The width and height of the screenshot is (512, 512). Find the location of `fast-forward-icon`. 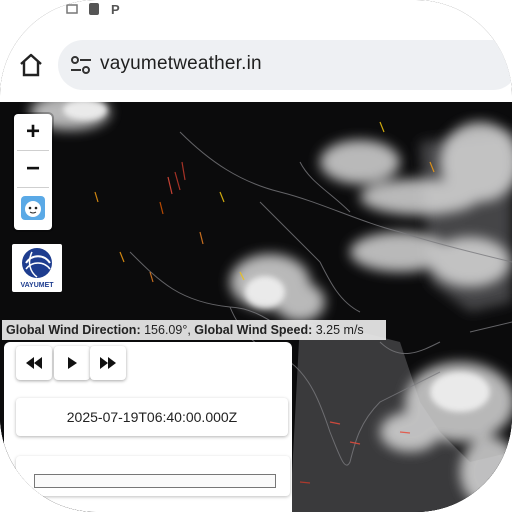

fast-forward-icon is located at coordinates (108, 363).